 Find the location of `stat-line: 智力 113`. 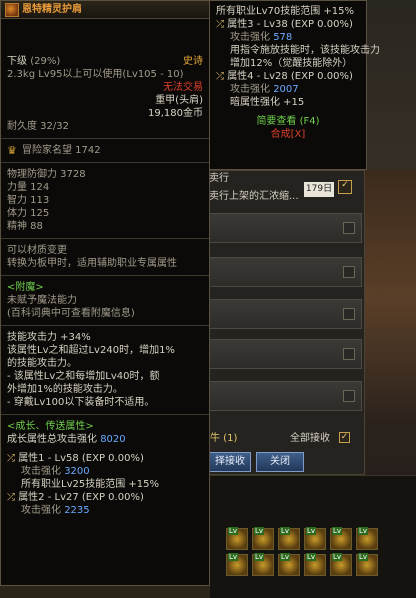

stat-line: 智力 113 is located at coordinates (28, 200).